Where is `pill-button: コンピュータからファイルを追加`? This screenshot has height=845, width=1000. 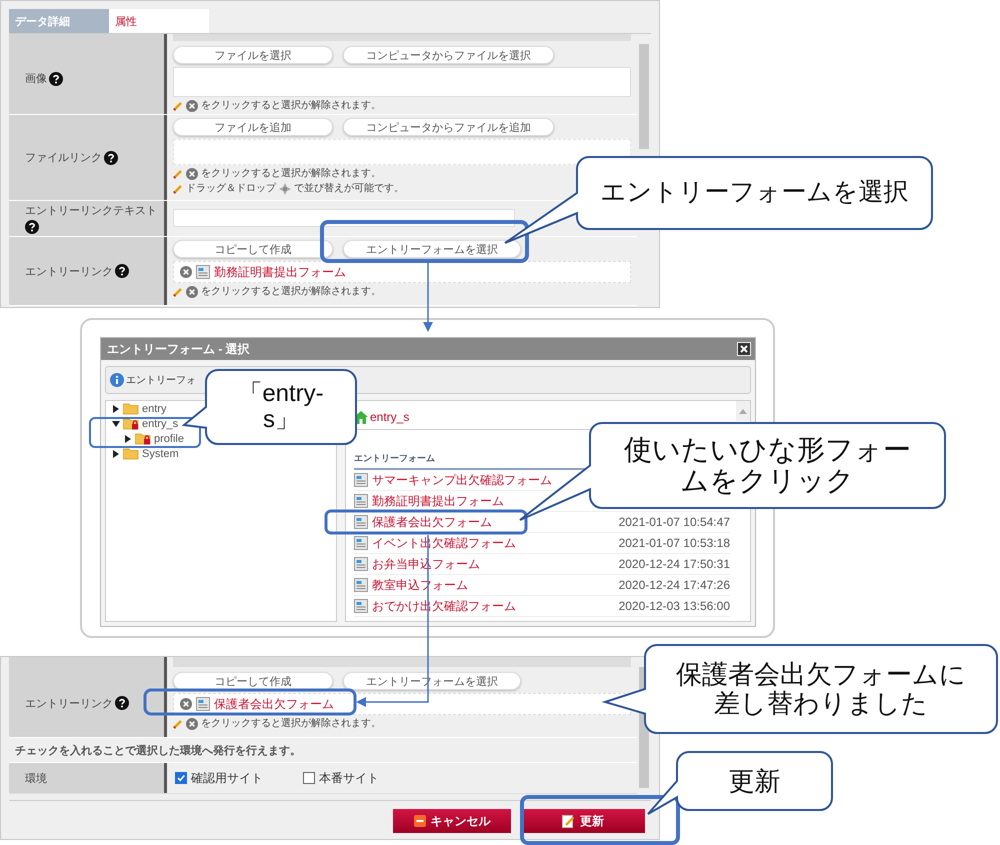 pill-button: コンピュータからファイルを追加 is located at coordinates (448, 127).